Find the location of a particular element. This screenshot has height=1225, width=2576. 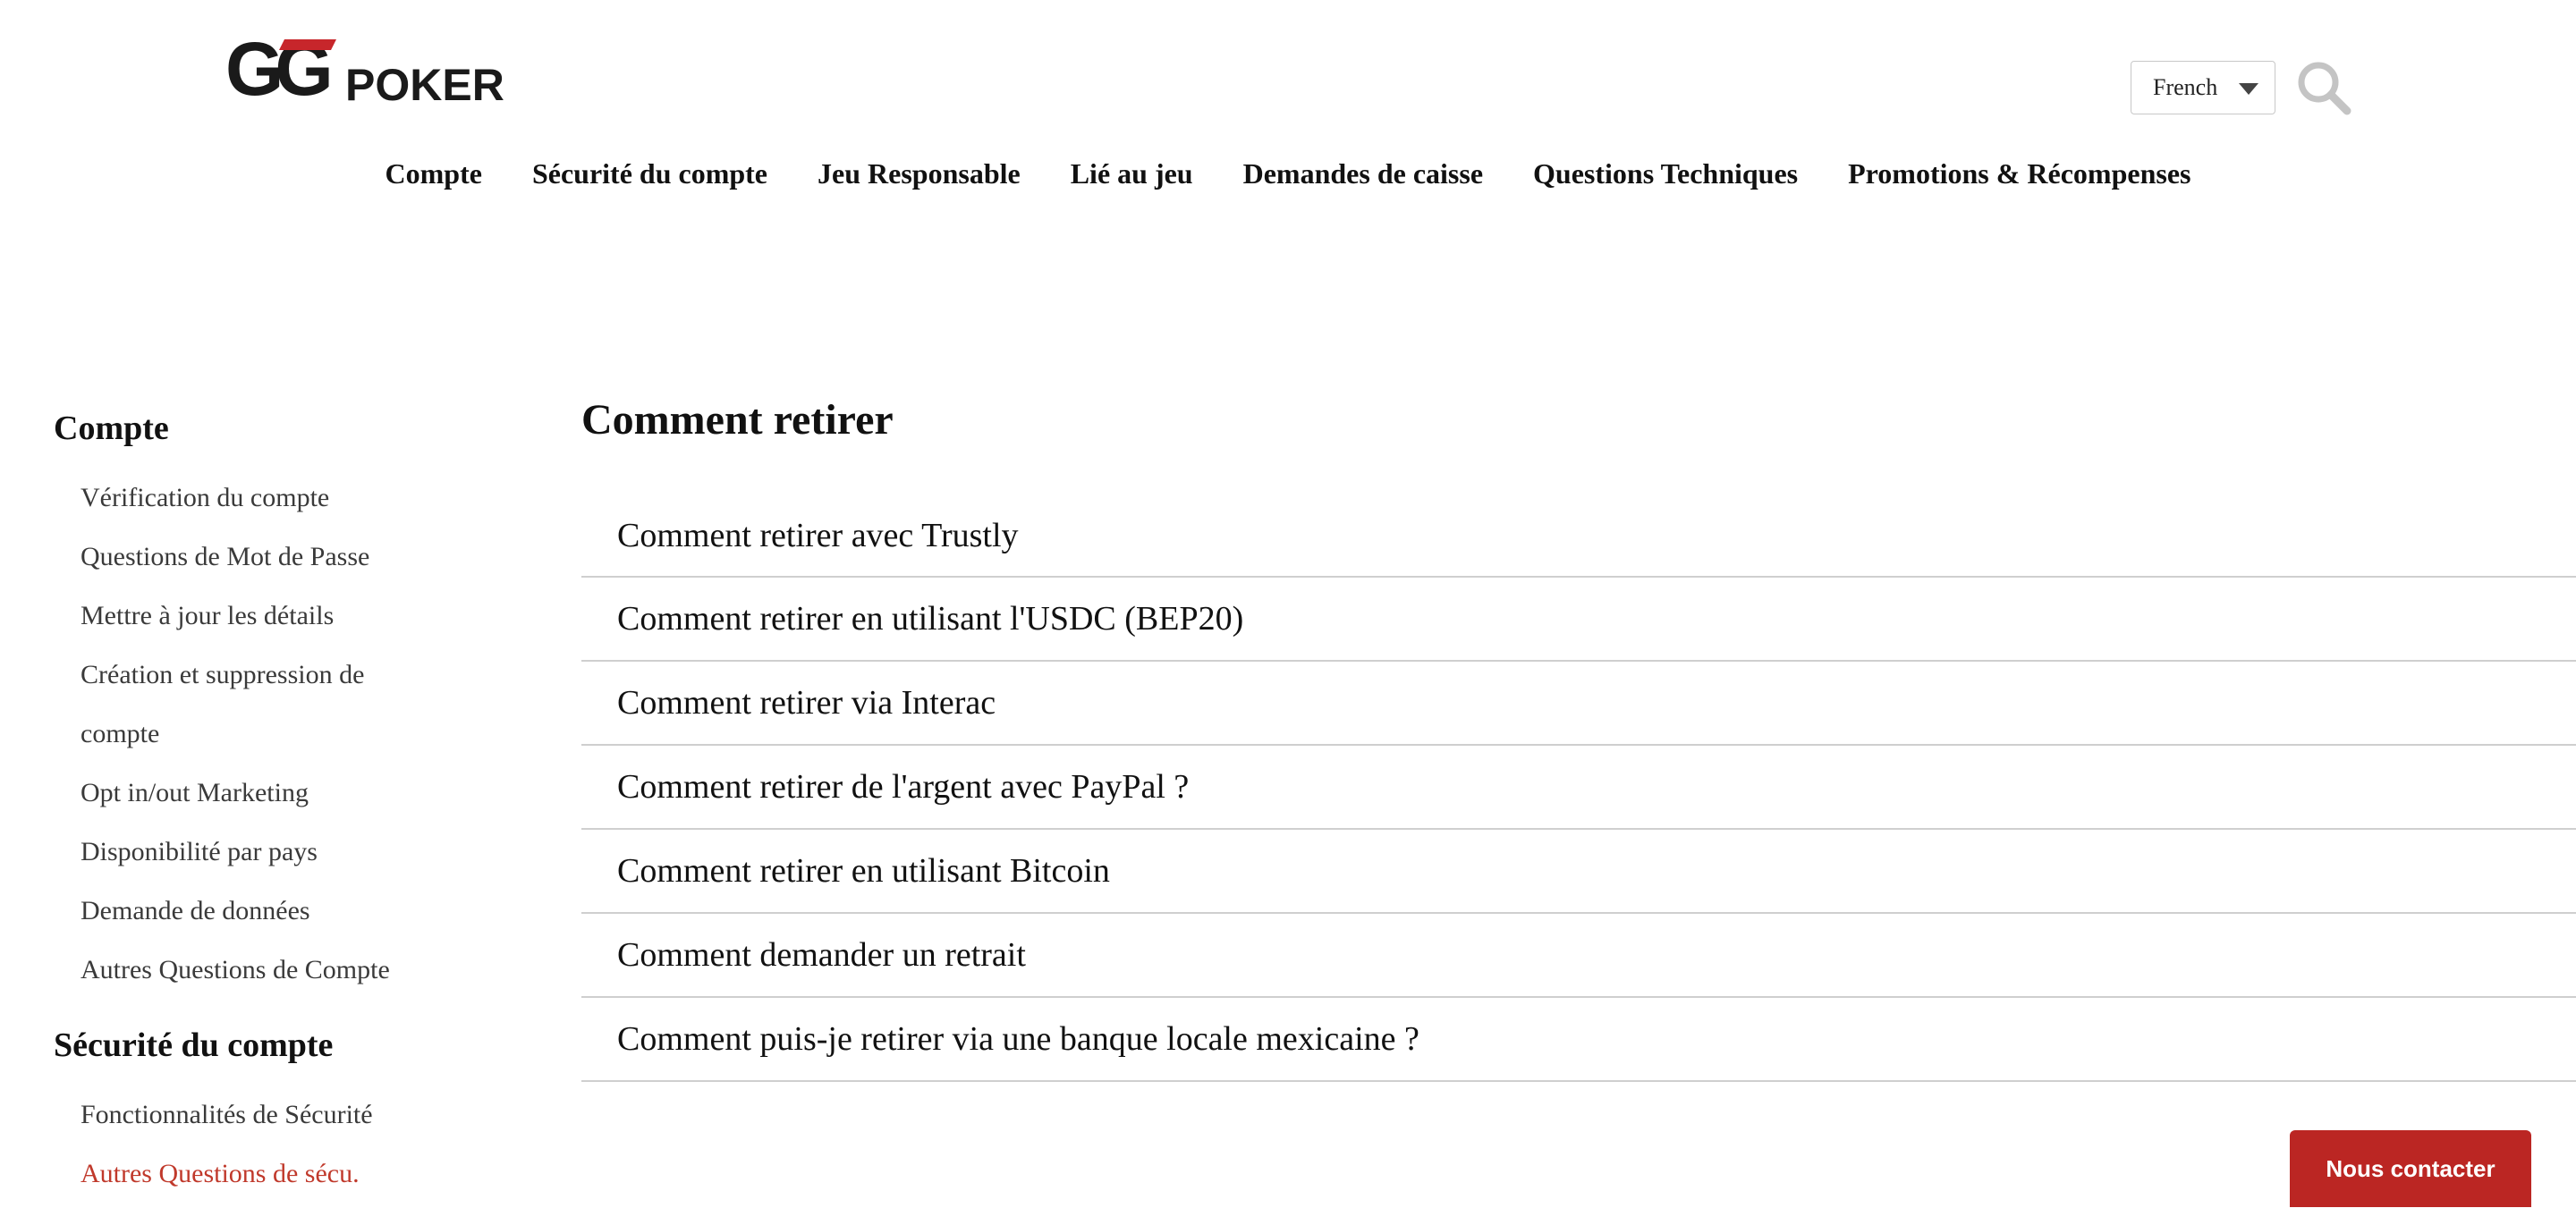

sidebar-item-creation-suppression-cont: compte is located at coordinates (264, 734).